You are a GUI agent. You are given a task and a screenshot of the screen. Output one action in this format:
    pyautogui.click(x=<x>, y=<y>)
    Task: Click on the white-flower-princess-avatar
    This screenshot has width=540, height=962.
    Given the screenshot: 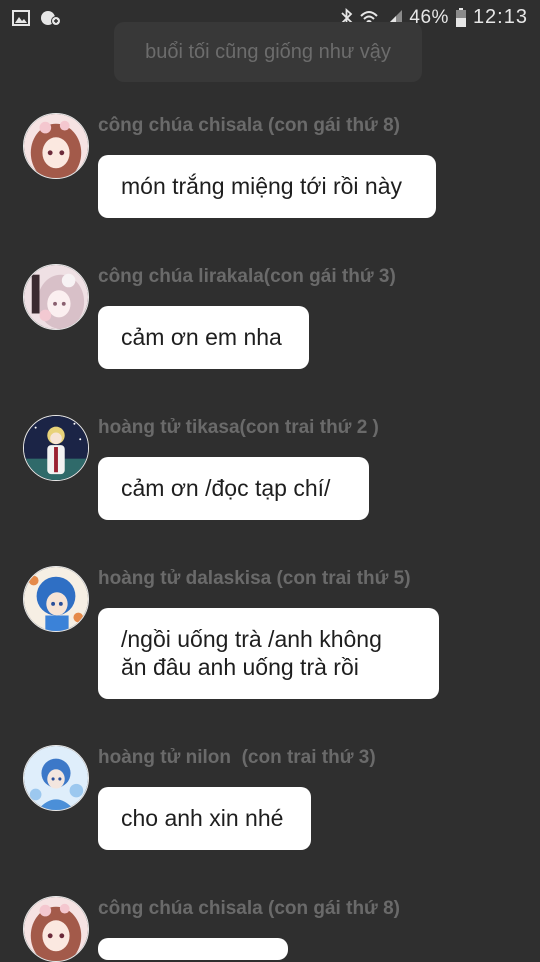 What is the action you would take?
    pyautogui.click(x=56, y=297)
    